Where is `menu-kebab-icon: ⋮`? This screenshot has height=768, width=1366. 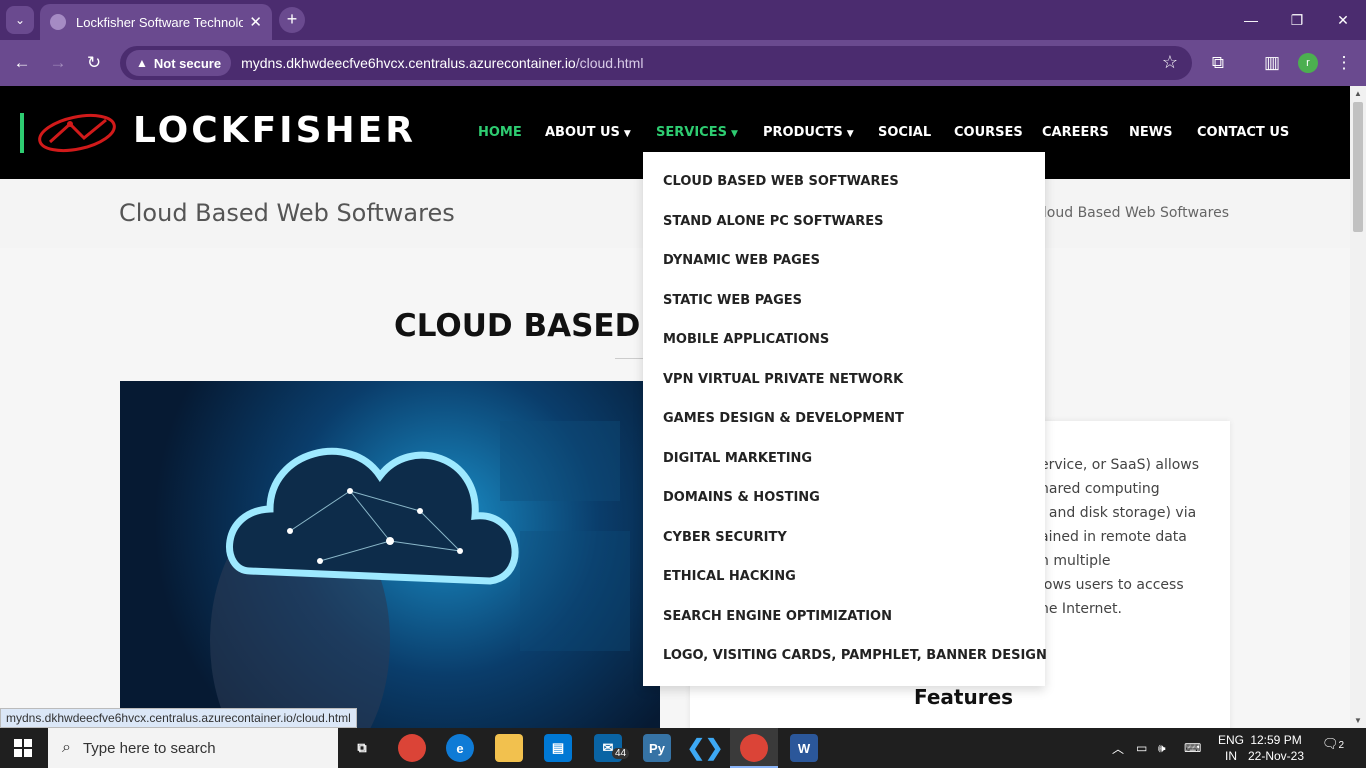 menu-kebab-icon: ⋮ is located at coordinates (1344, 63).